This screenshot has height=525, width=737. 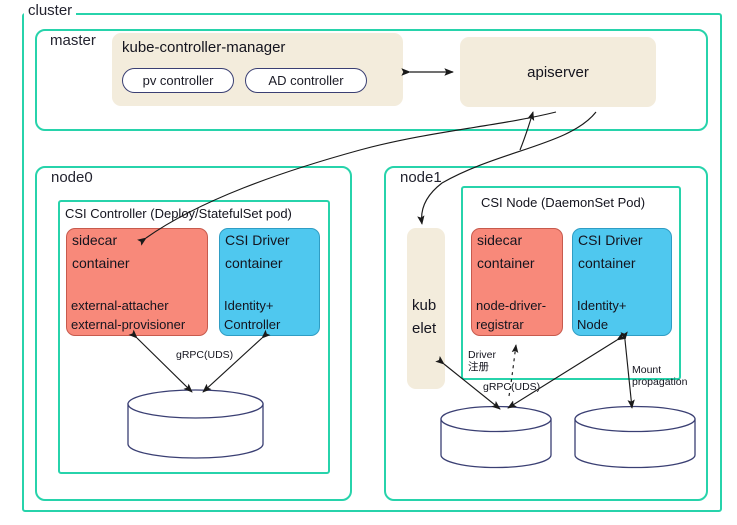 I want to click on driver-register-line1: Driver, so click(x=482, y=355).